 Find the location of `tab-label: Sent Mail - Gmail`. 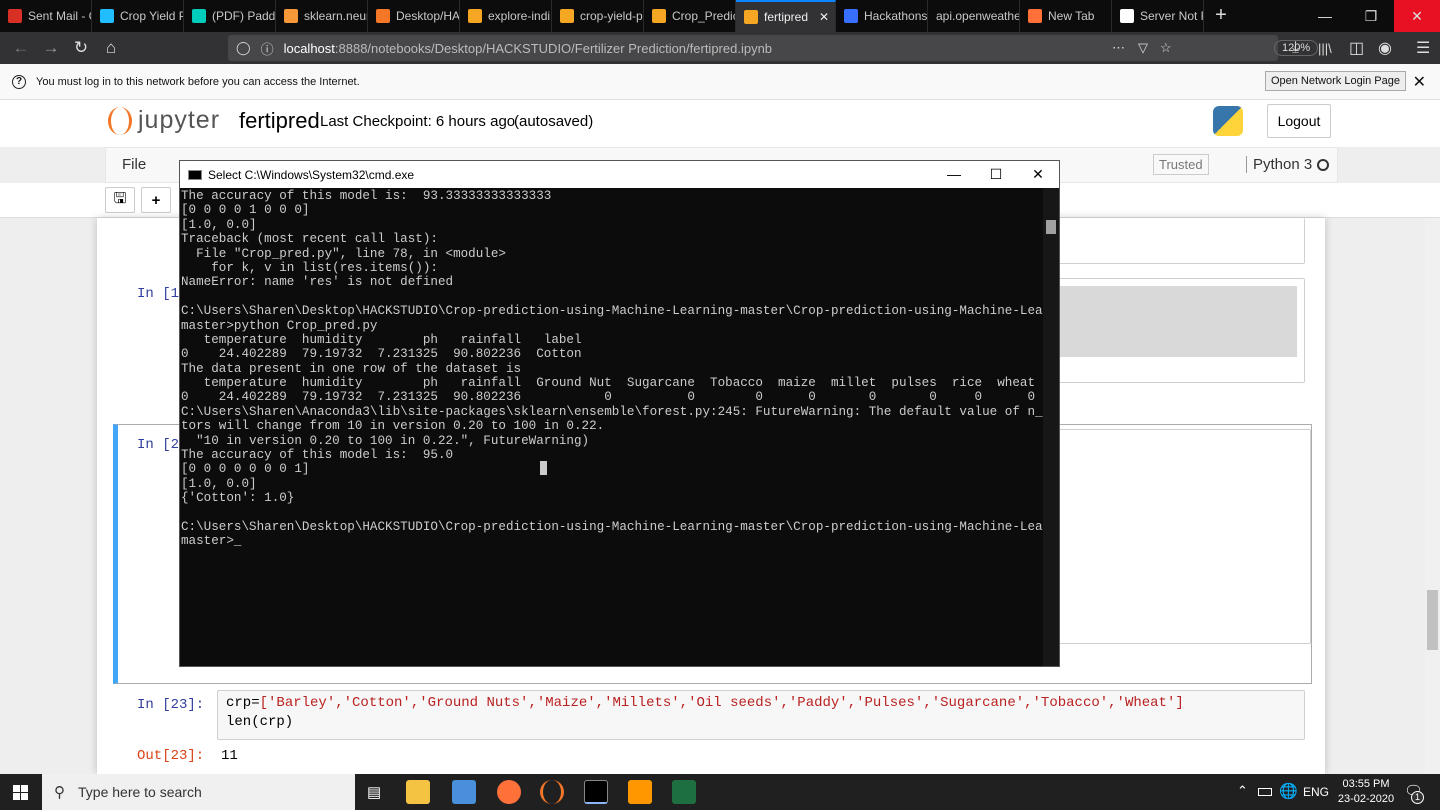

tab-label: Sent Mail - Gmail is located at coordinates (59, 16).